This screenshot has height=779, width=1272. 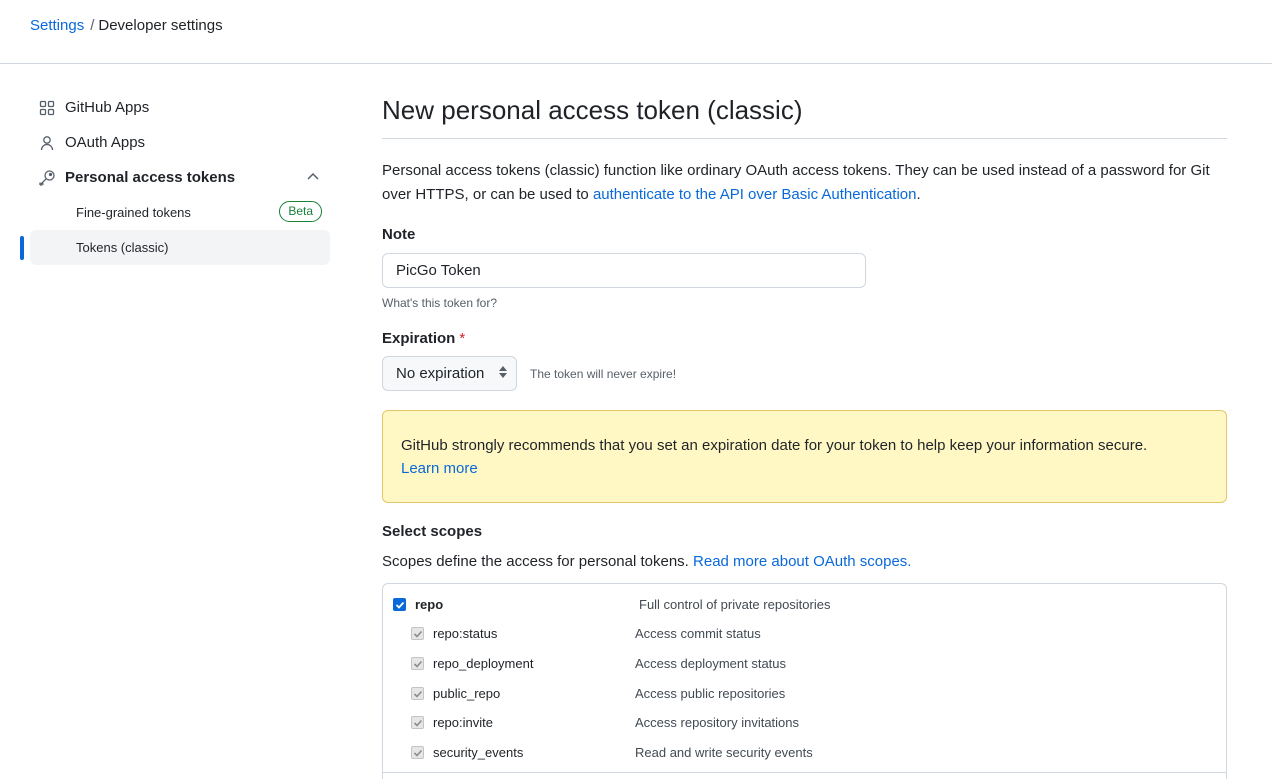 I want to click on sidebar-item-label: Personal access tokens, so click(x=150, y=177).